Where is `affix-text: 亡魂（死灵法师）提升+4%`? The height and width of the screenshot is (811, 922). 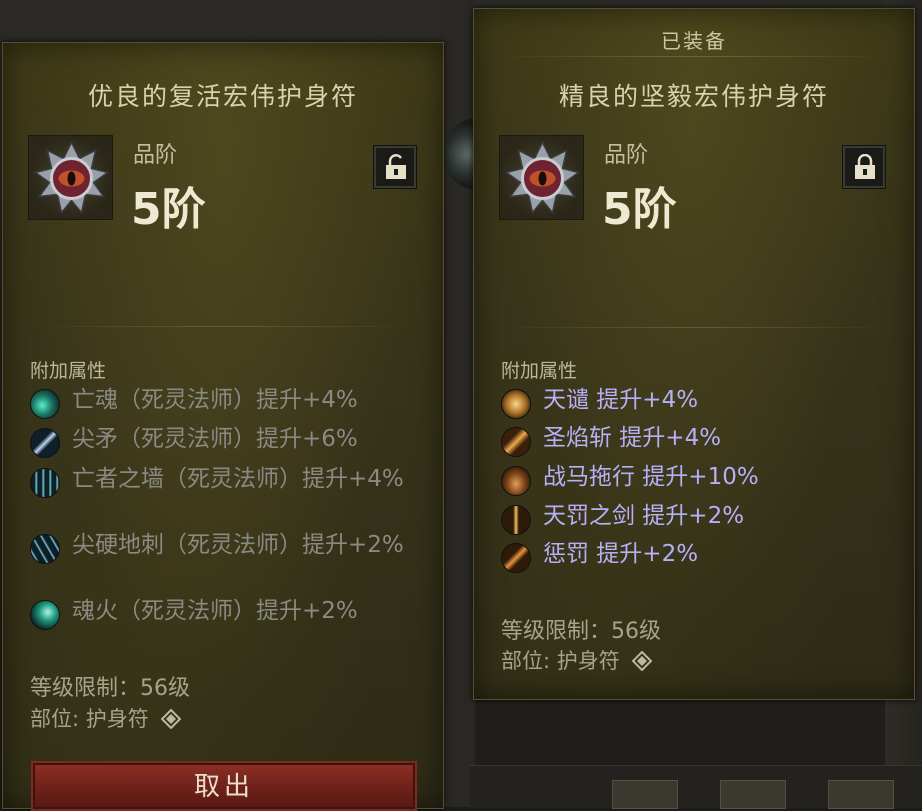
affix-text: 亡魂（死灵法师）提升+4% is located at coordinates (215, 400).